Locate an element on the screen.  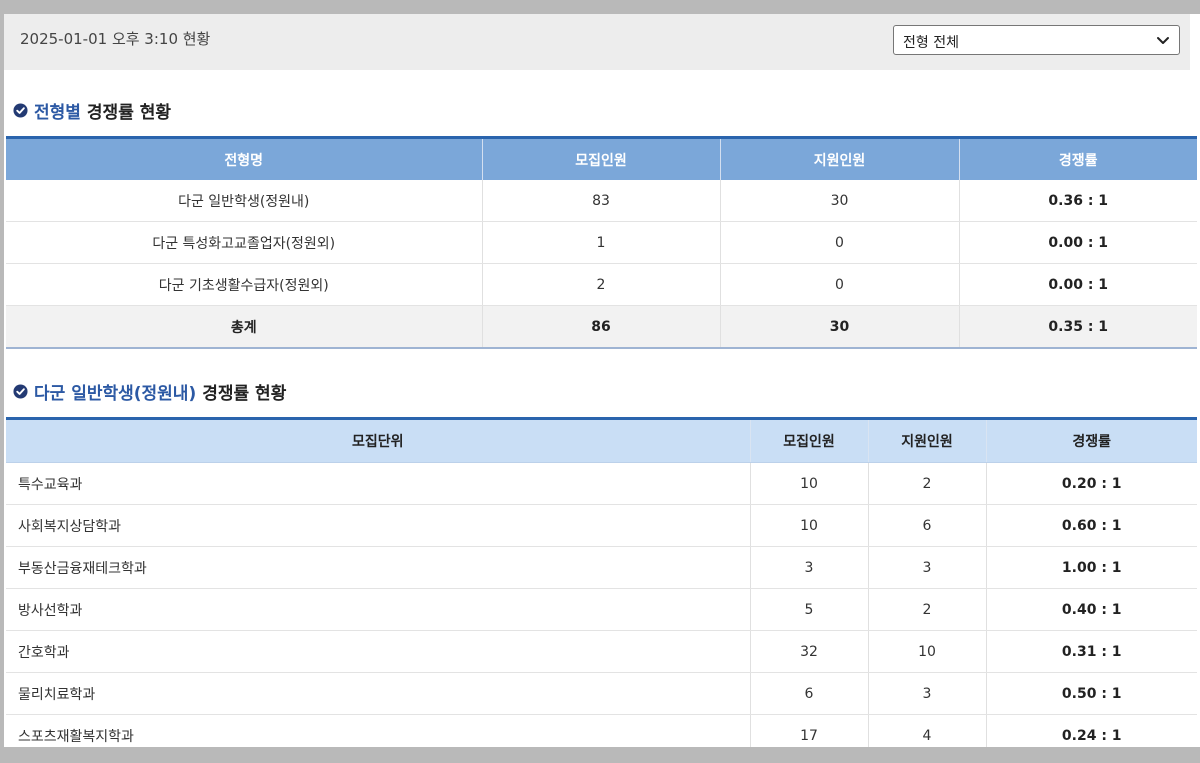
table-row: 사회복지상담학과 10 6 0.60 : 1 is located at coordinates (601, 525).